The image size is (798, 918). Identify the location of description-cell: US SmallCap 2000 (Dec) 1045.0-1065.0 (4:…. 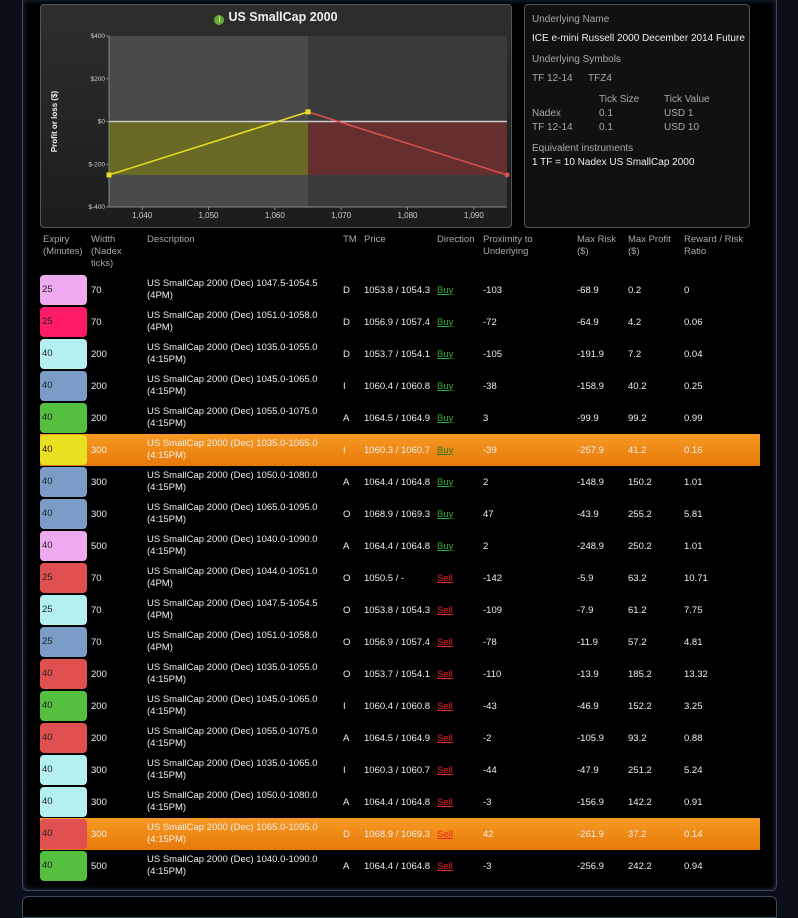
(232, 385).